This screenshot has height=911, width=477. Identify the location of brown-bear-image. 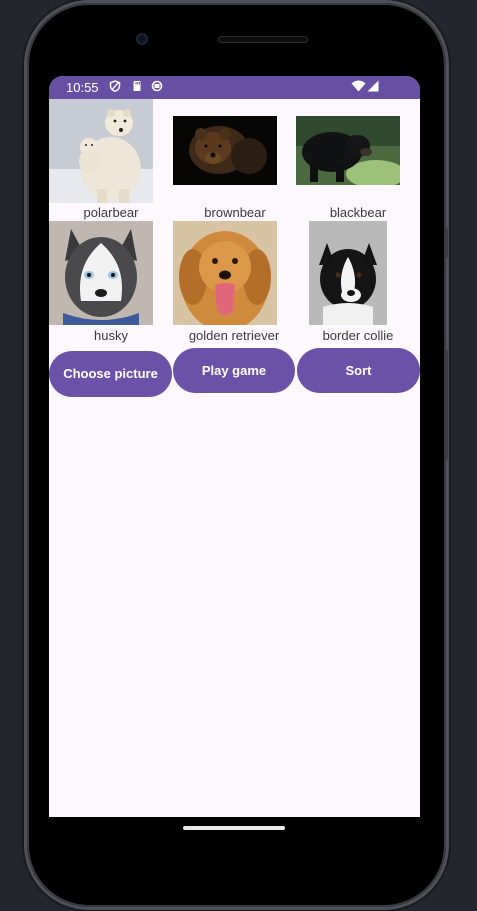
(225, 150).